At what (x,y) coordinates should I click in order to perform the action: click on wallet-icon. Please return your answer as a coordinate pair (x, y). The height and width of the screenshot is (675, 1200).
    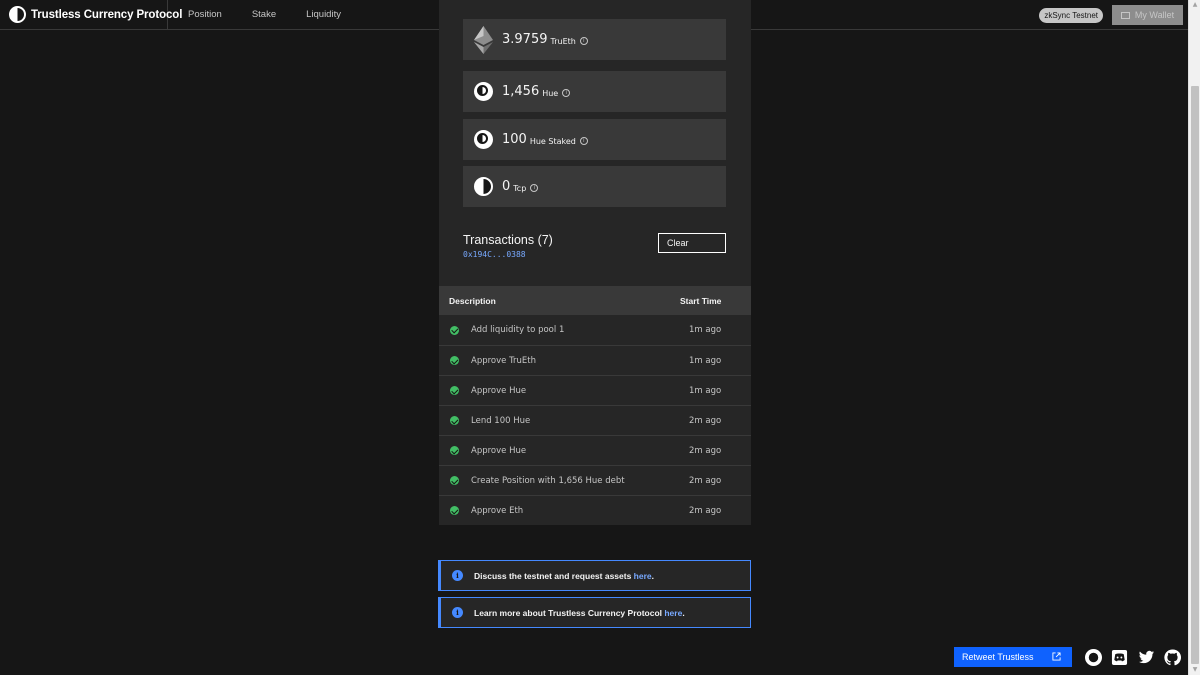
    Looking at the image, I should click on (1125, 15).